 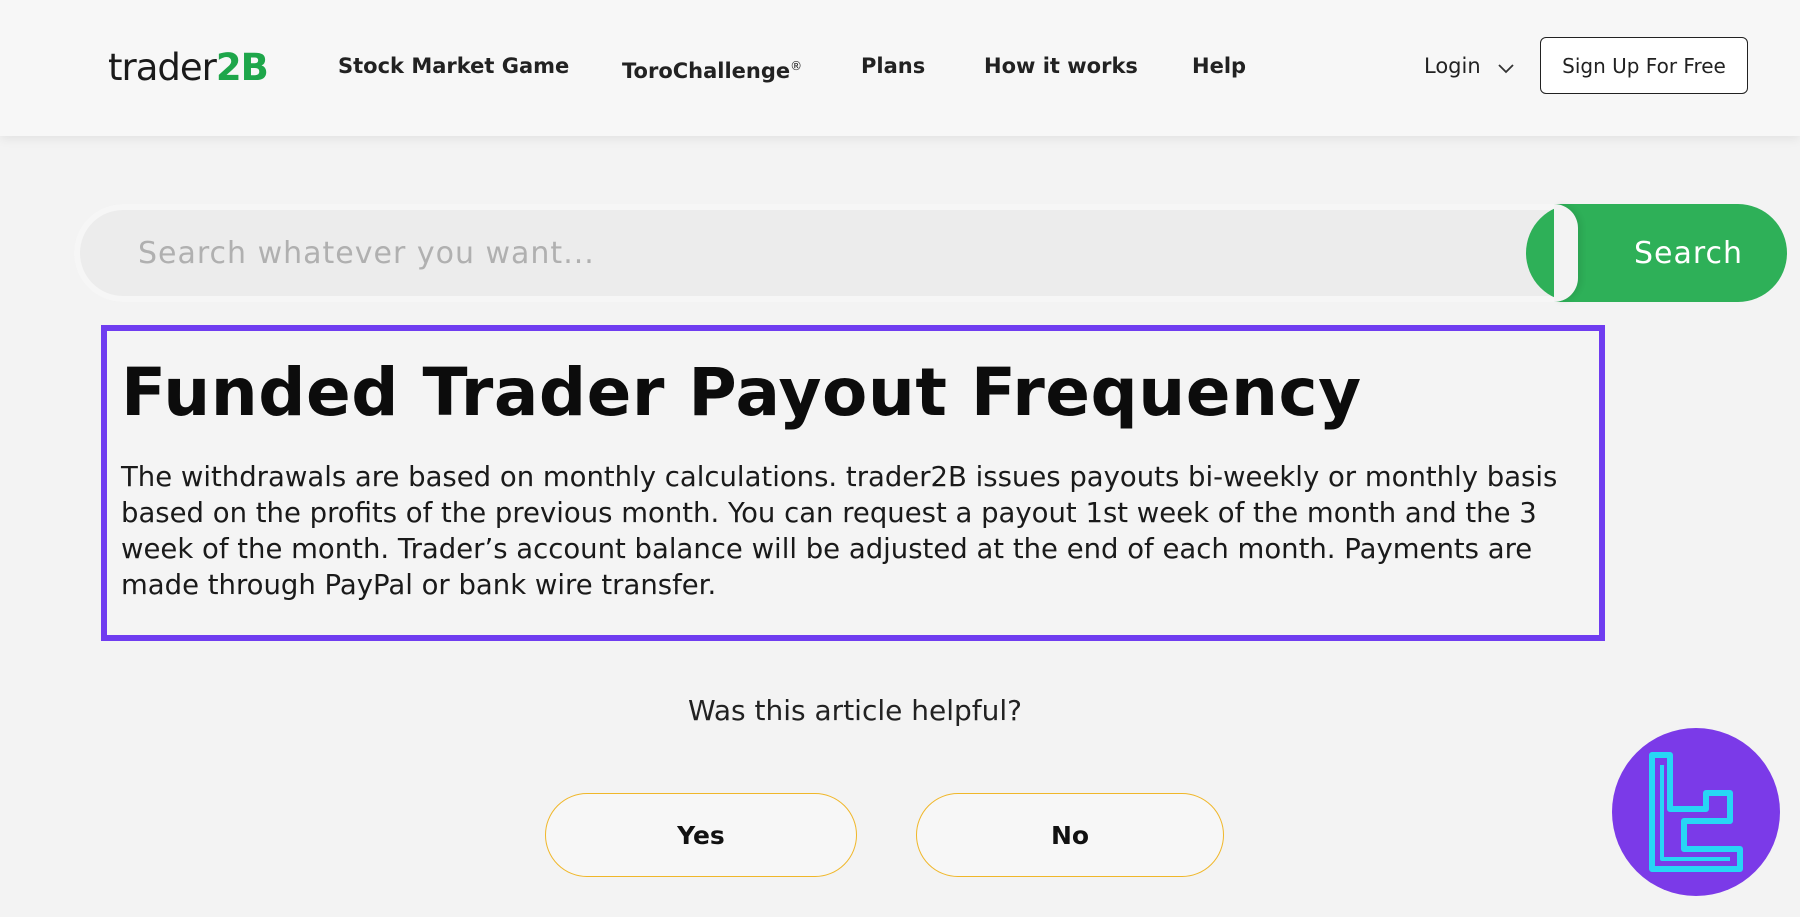 I want to click on search-bar: Search, so click(x=930, y=253).